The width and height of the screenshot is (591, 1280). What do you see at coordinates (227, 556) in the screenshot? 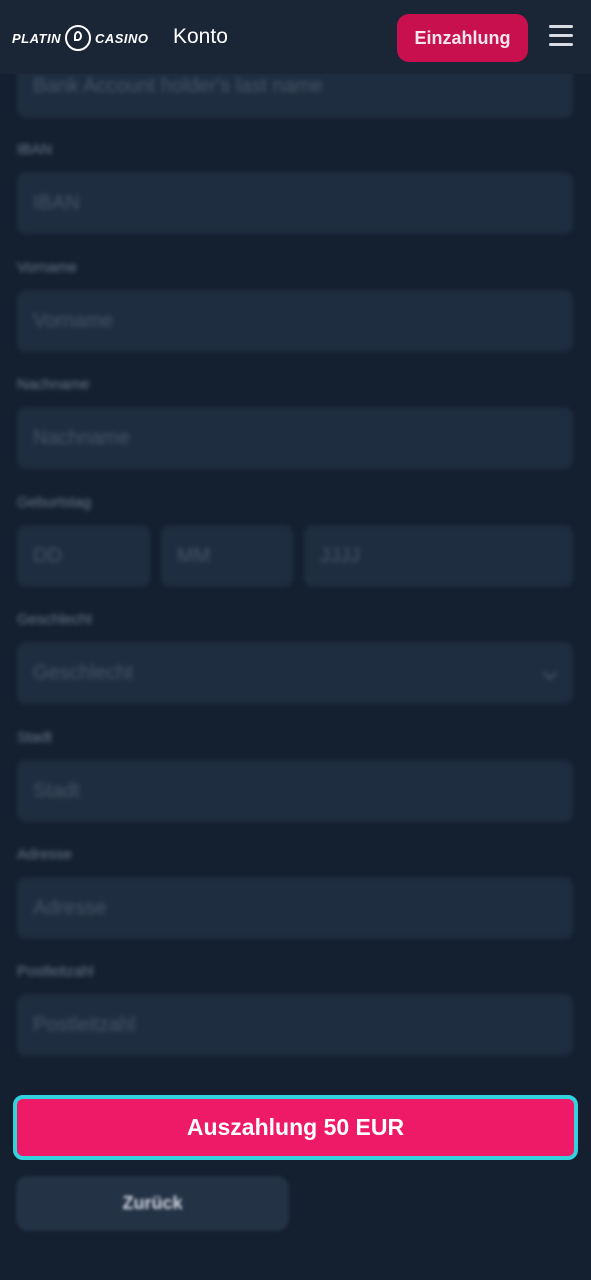
I see `birth-month-input: MM` at bounding box center [227, 556].